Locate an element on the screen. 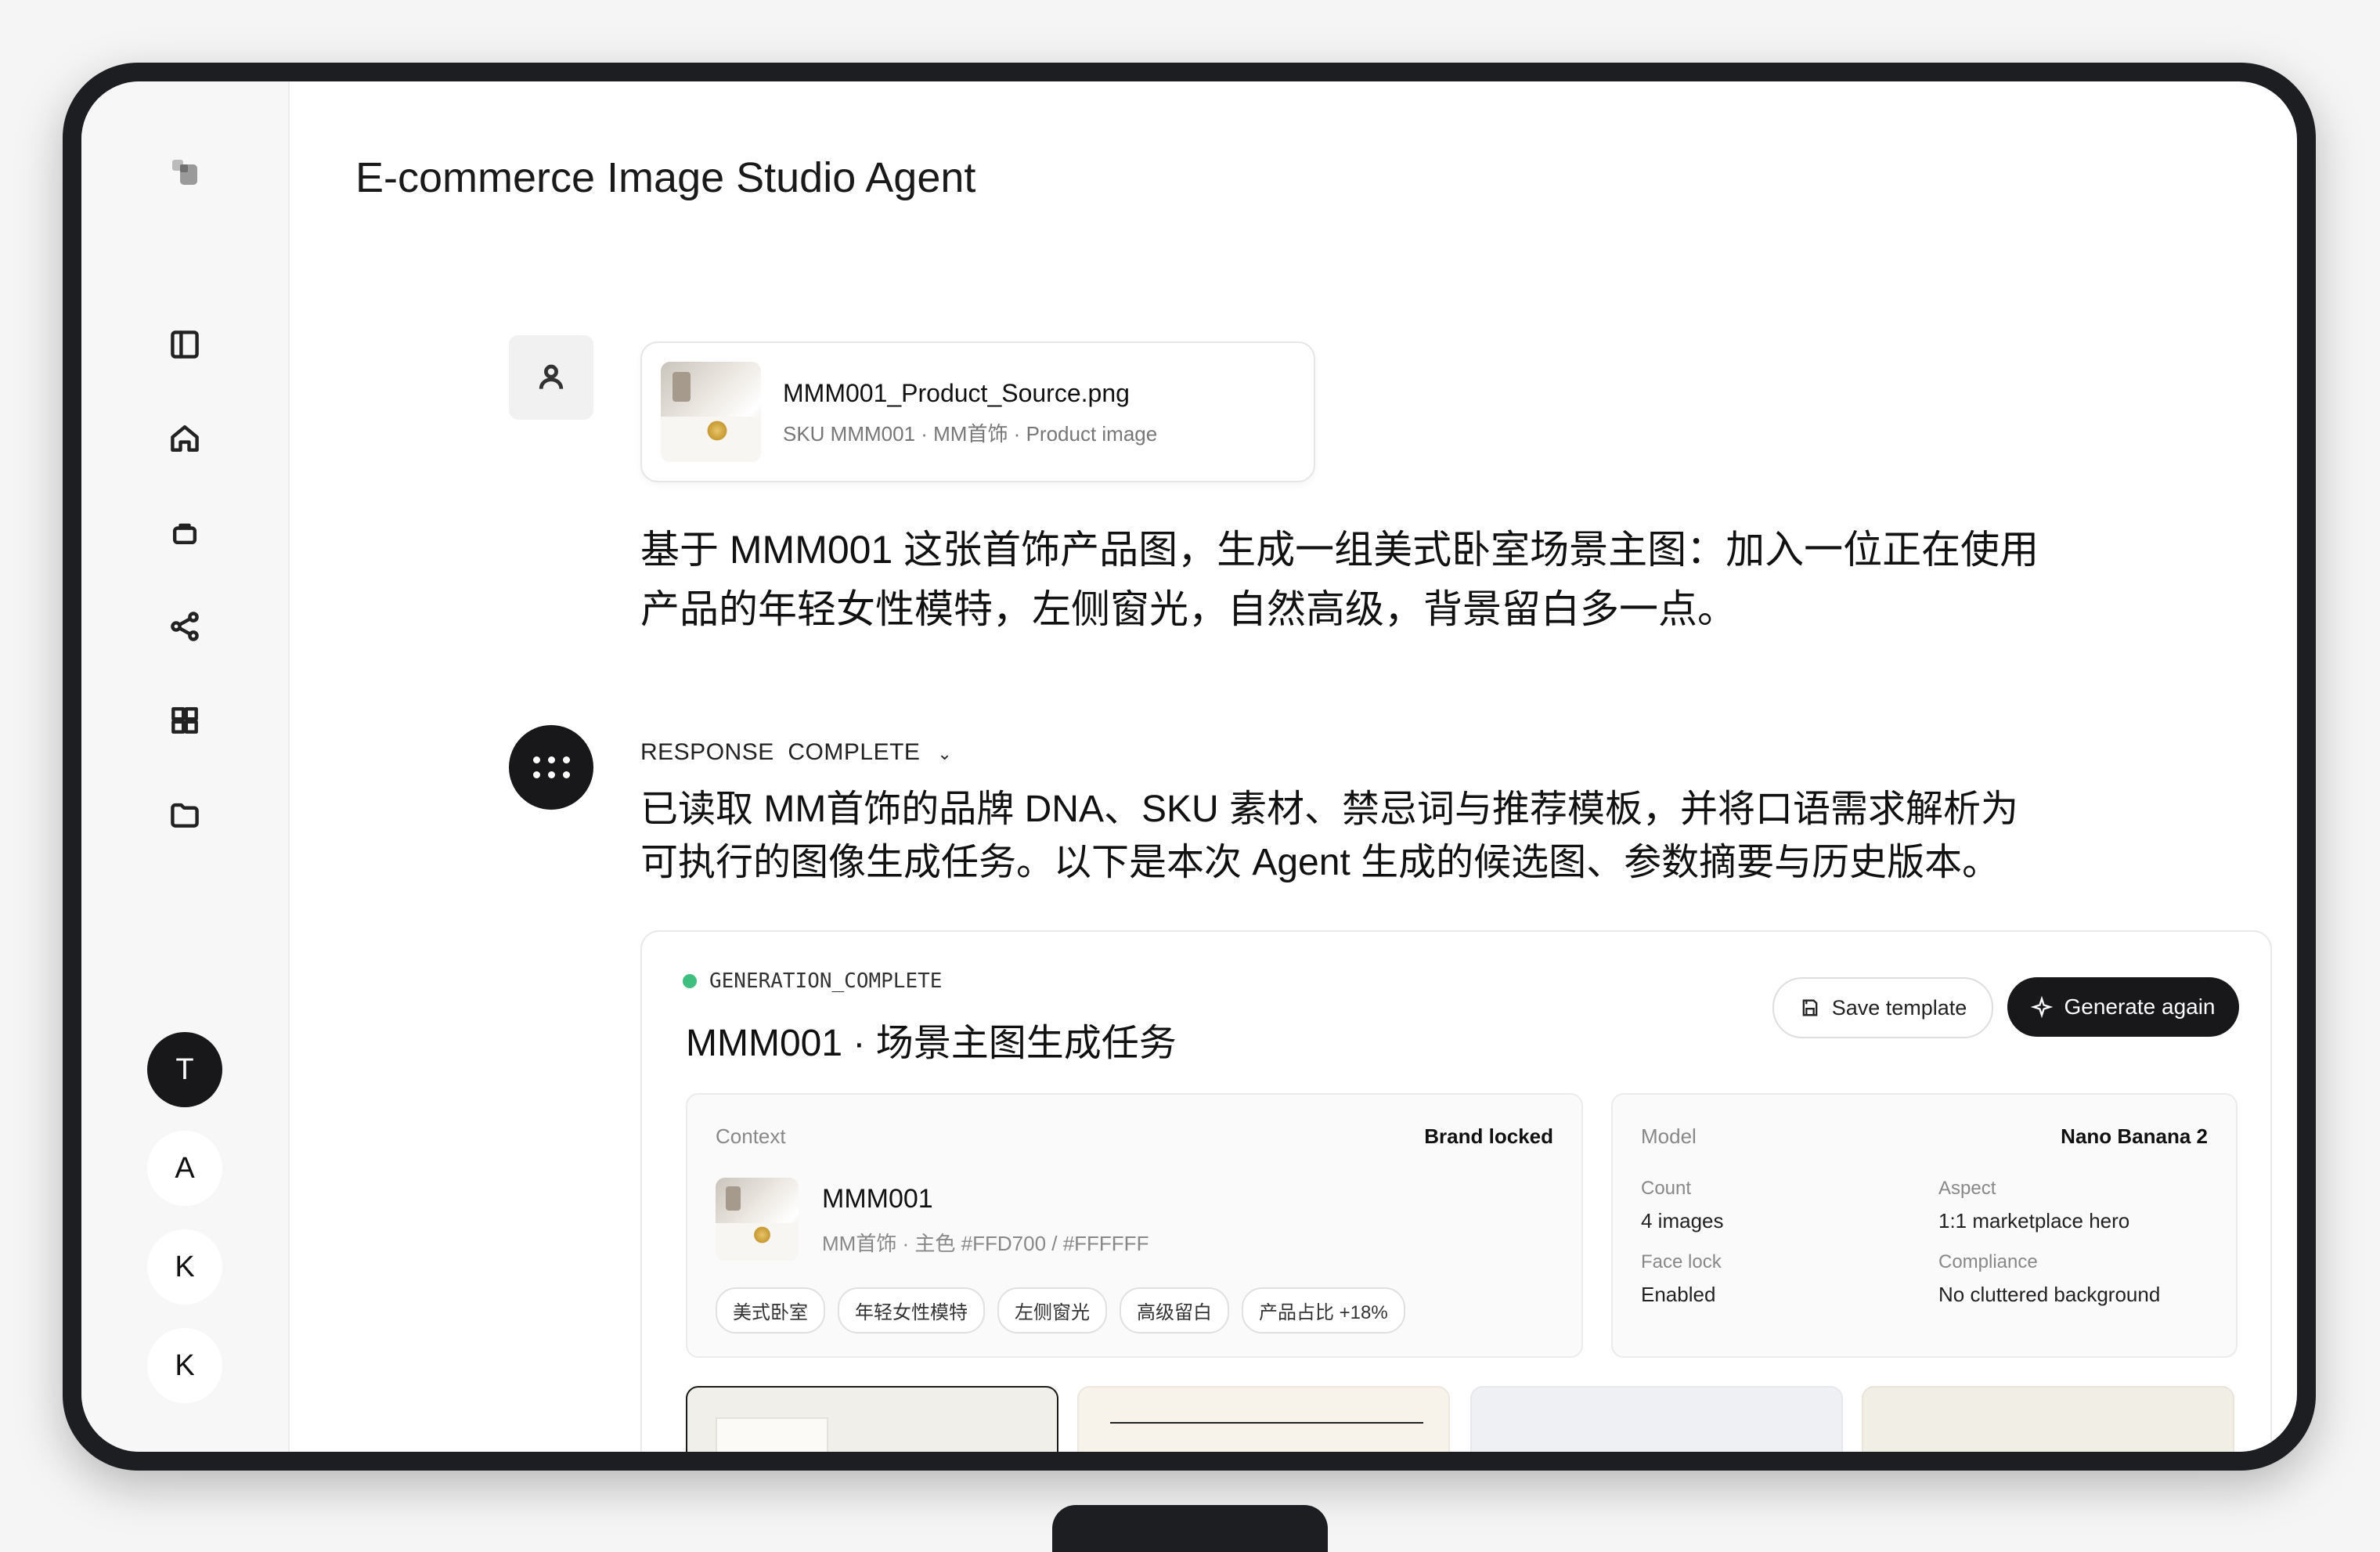 This screenshot has height=1552, width=2380. count-label: Count is located at coordinates (1666, 1188).